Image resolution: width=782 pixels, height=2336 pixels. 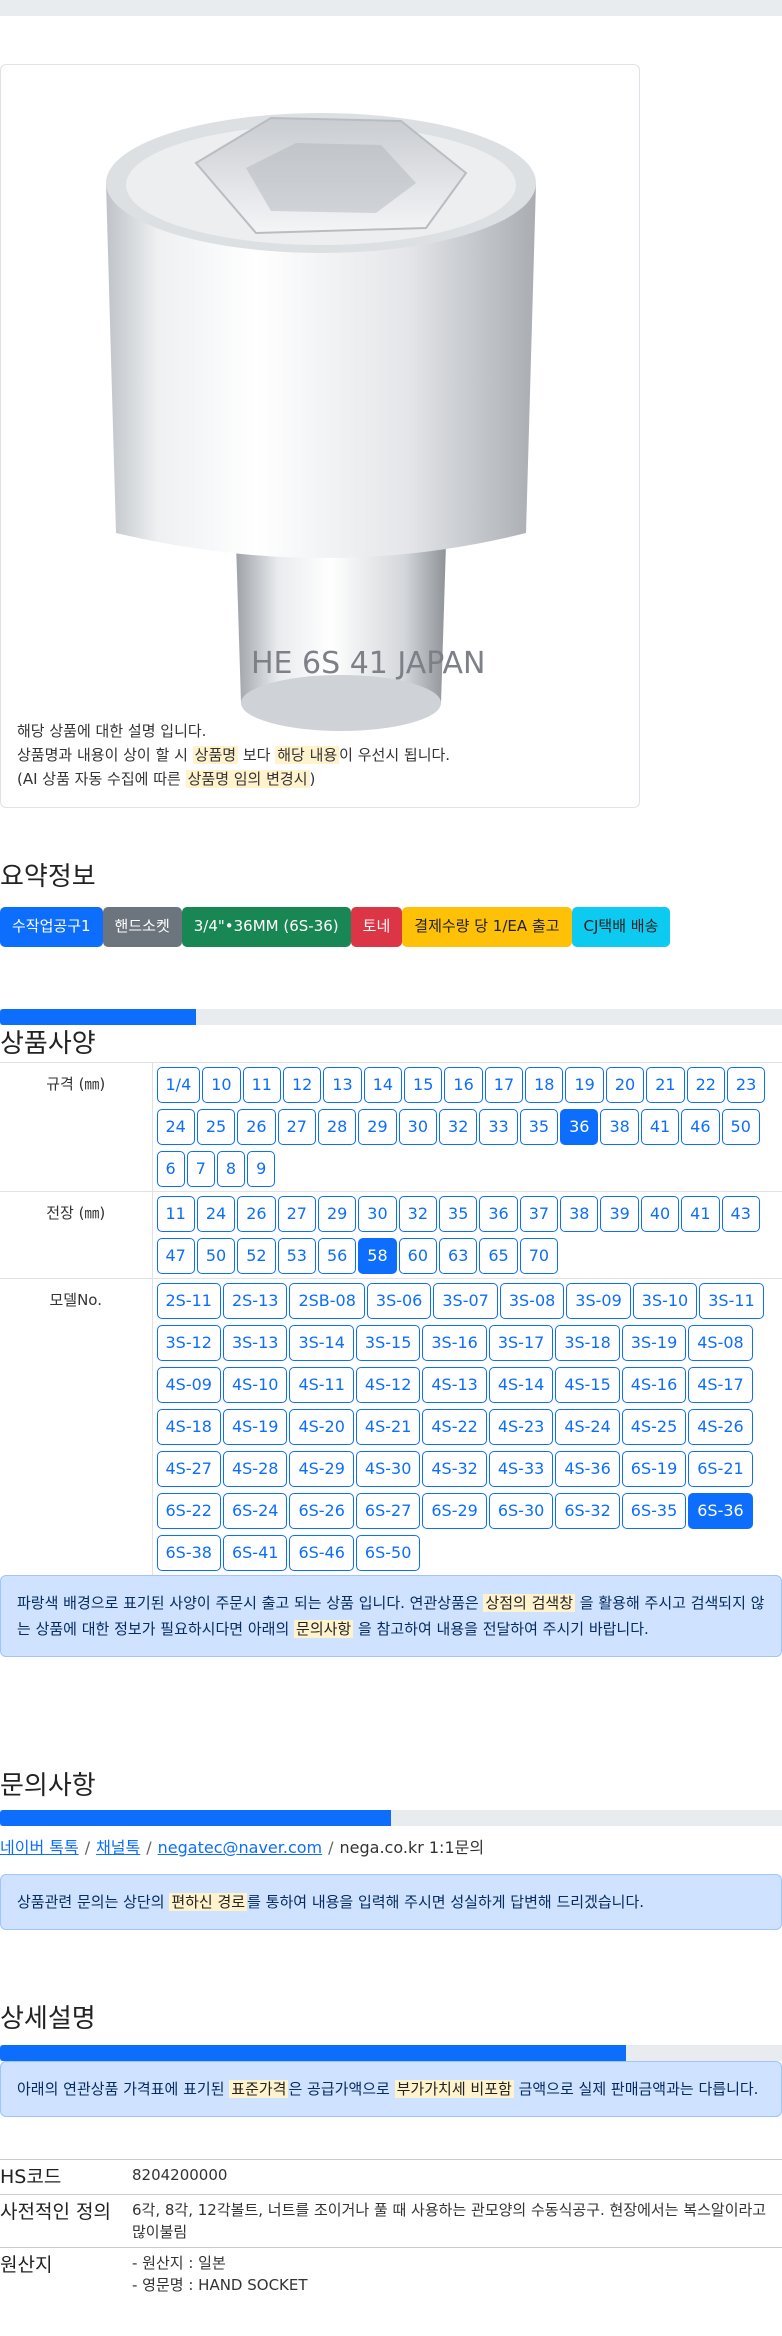 I want to click on spec-option-chip: 4S-28, so click(x=255, y=1469).